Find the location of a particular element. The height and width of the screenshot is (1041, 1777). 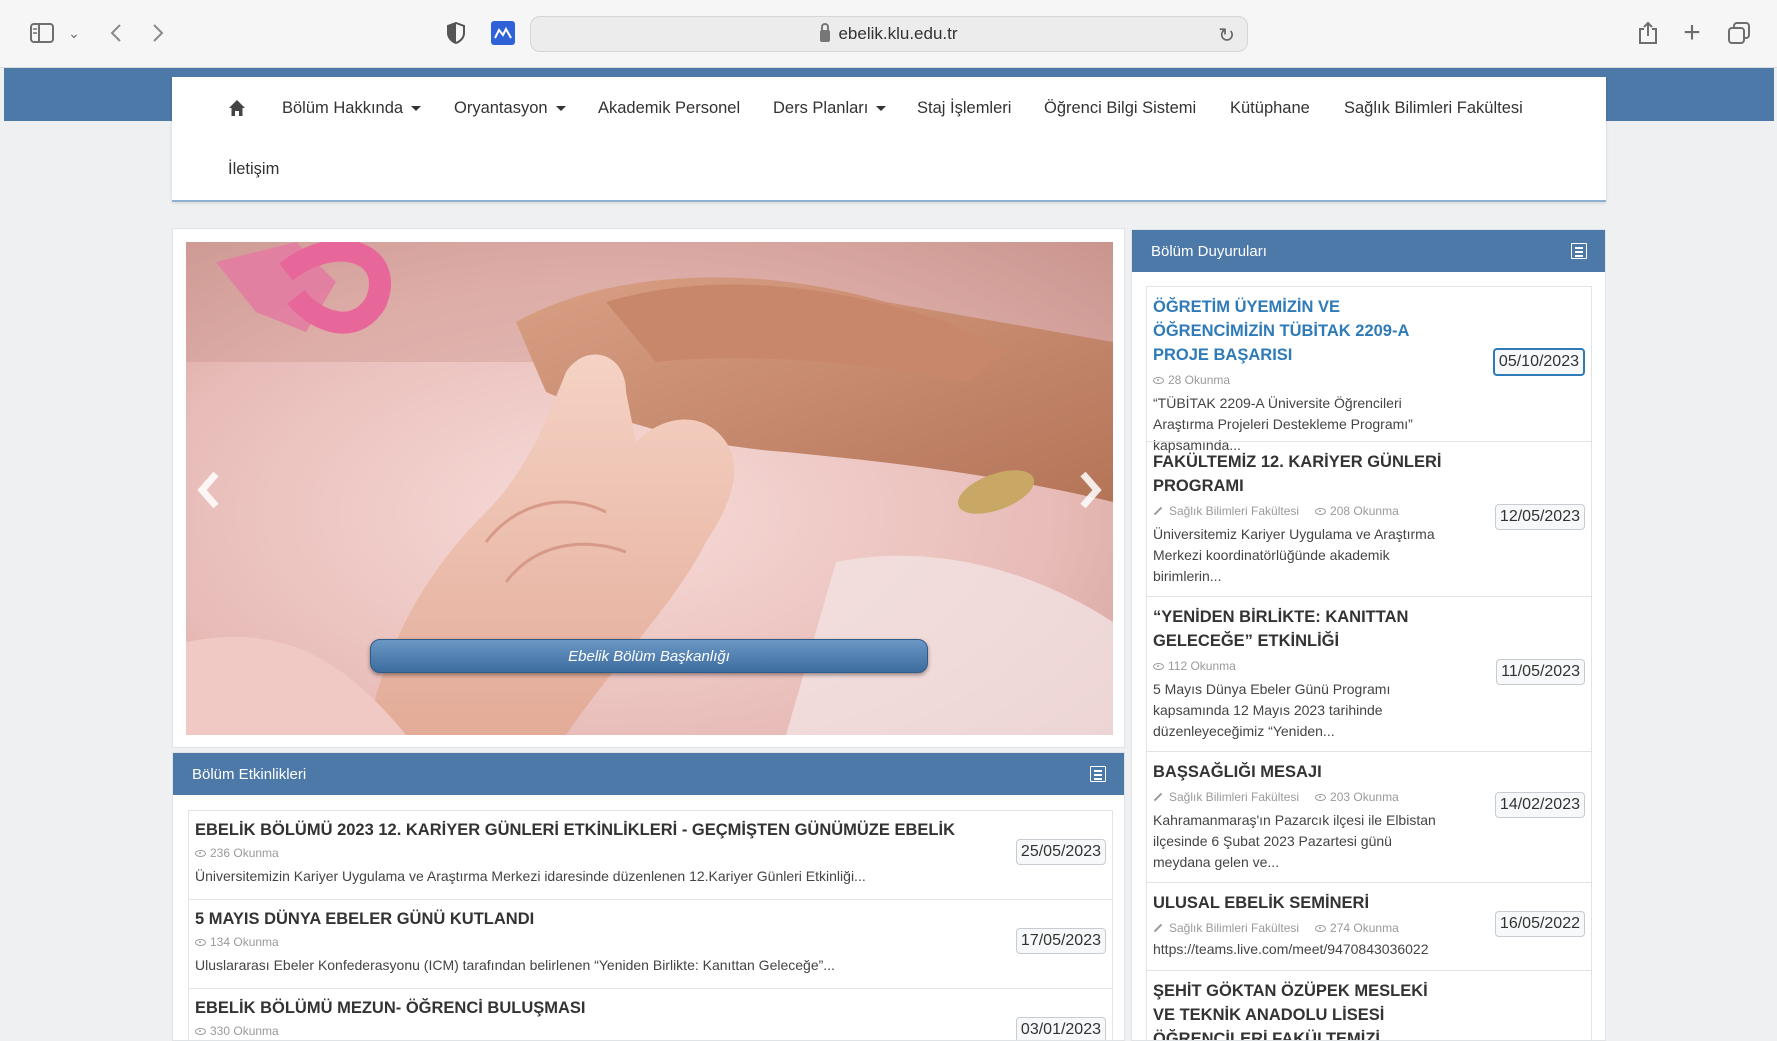

nav-item-saglik-bilimleri-fakultesi: Sağlık Bilimleri Fakültesi is located at coordinates (1433, 108).